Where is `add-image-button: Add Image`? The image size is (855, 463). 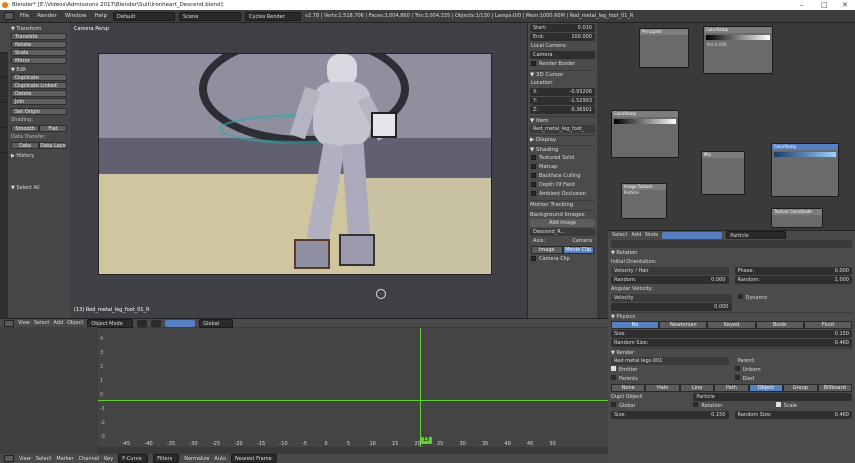 add-image-button: Add Image is located at coordinates (562, 223).